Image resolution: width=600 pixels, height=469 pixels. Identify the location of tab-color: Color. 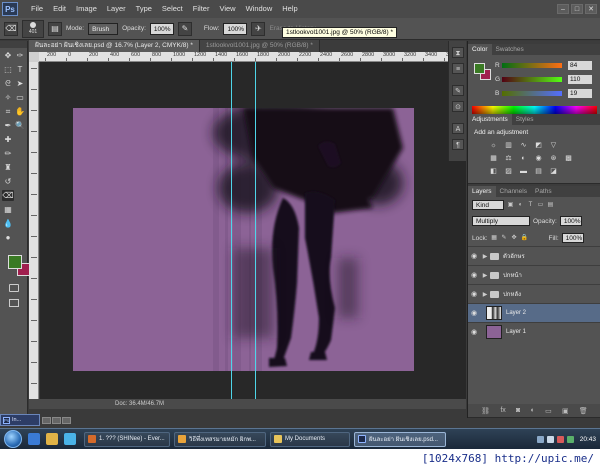
(480, 49).